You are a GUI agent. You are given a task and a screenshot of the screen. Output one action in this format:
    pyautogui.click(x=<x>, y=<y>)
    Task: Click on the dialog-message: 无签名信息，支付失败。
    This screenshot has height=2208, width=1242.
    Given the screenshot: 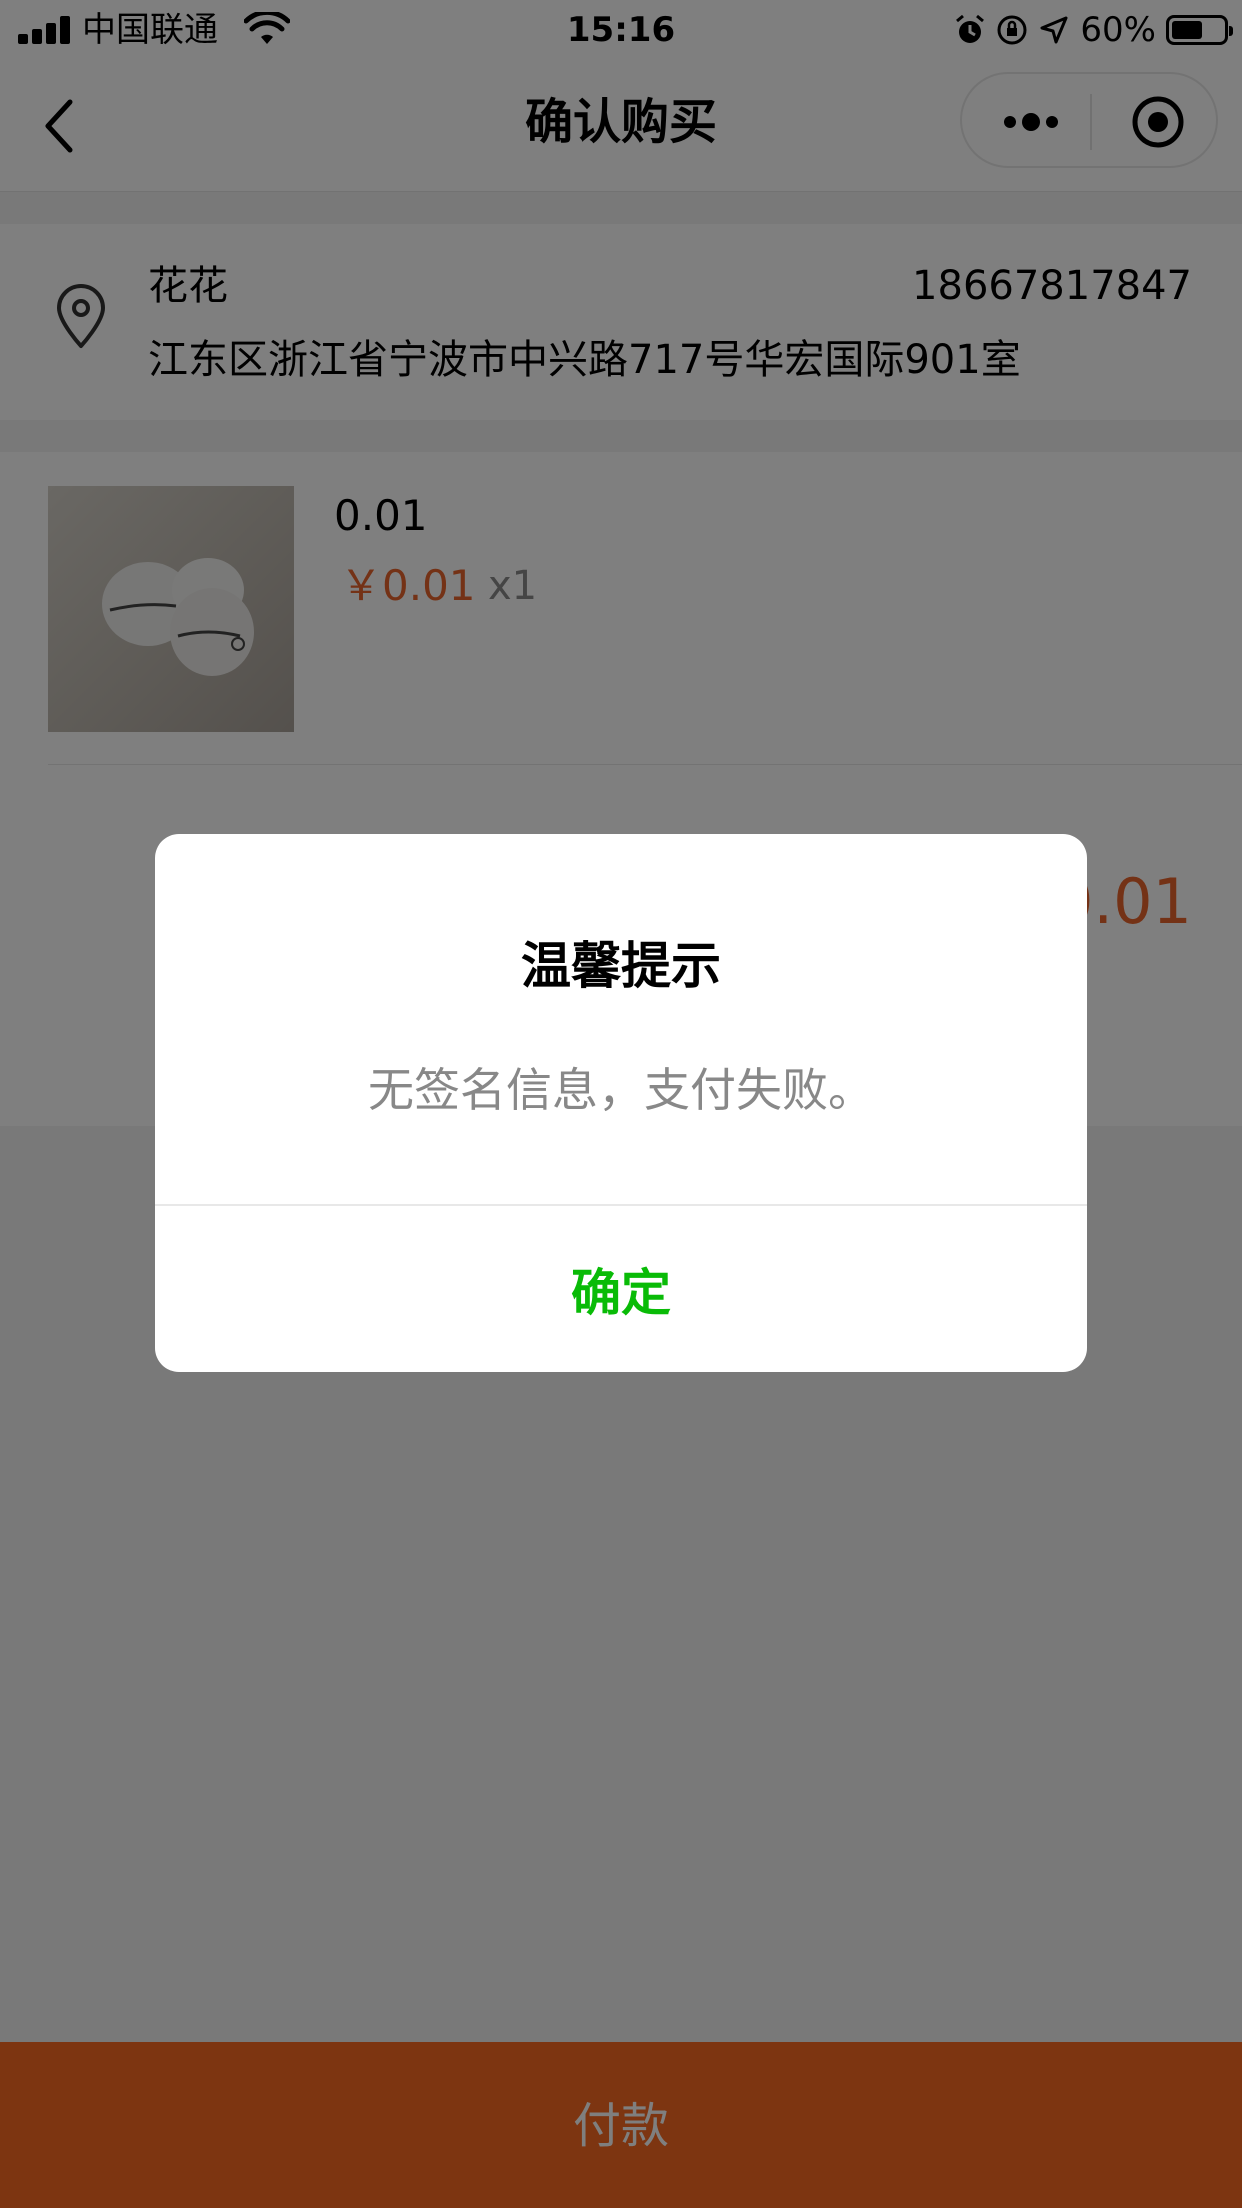 What is the action you would take?
    pyautogui.click(x=621, y=1090)
    